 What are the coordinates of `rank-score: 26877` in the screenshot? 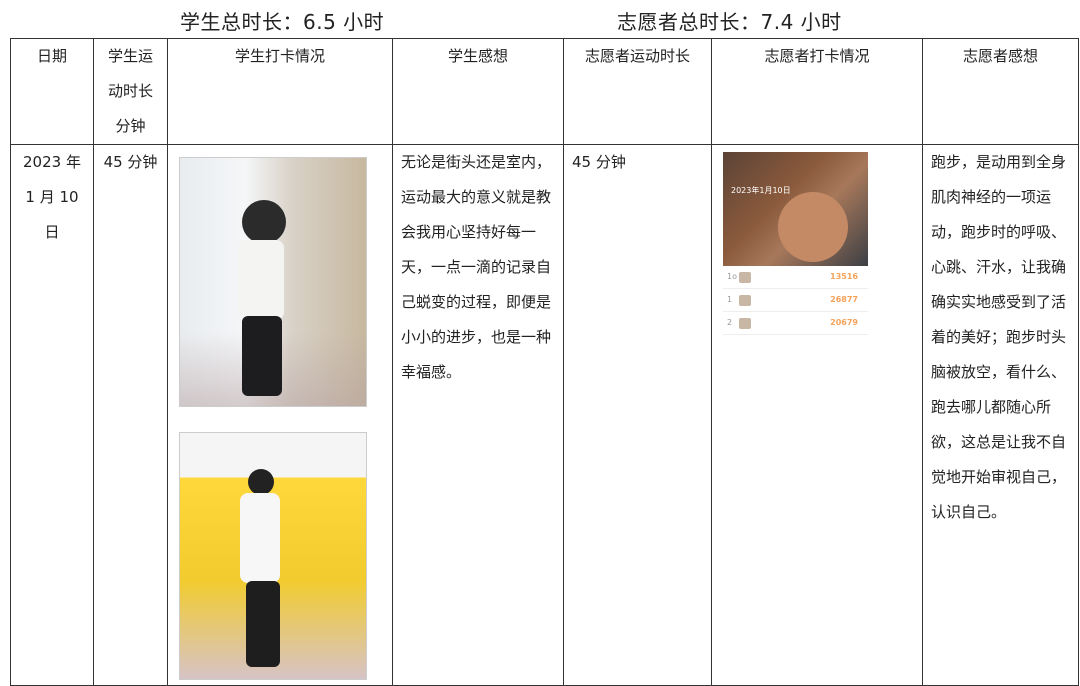 It's located at (844, 299).